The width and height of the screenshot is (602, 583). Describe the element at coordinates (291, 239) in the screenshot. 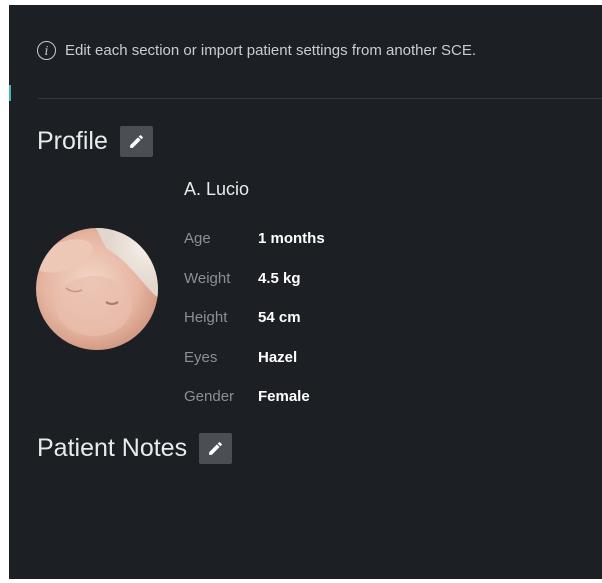

I see `field-value: 1 months` at that location.